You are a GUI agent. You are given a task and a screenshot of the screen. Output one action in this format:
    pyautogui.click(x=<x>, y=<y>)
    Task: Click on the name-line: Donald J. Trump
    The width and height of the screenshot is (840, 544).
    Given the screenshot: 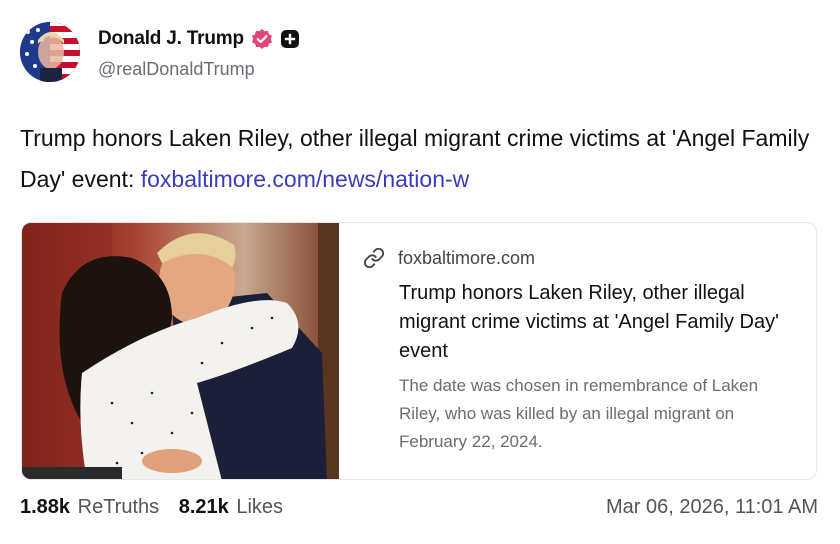 What is the action you would take?
    pyautogui.click(x=199, y=39)
    